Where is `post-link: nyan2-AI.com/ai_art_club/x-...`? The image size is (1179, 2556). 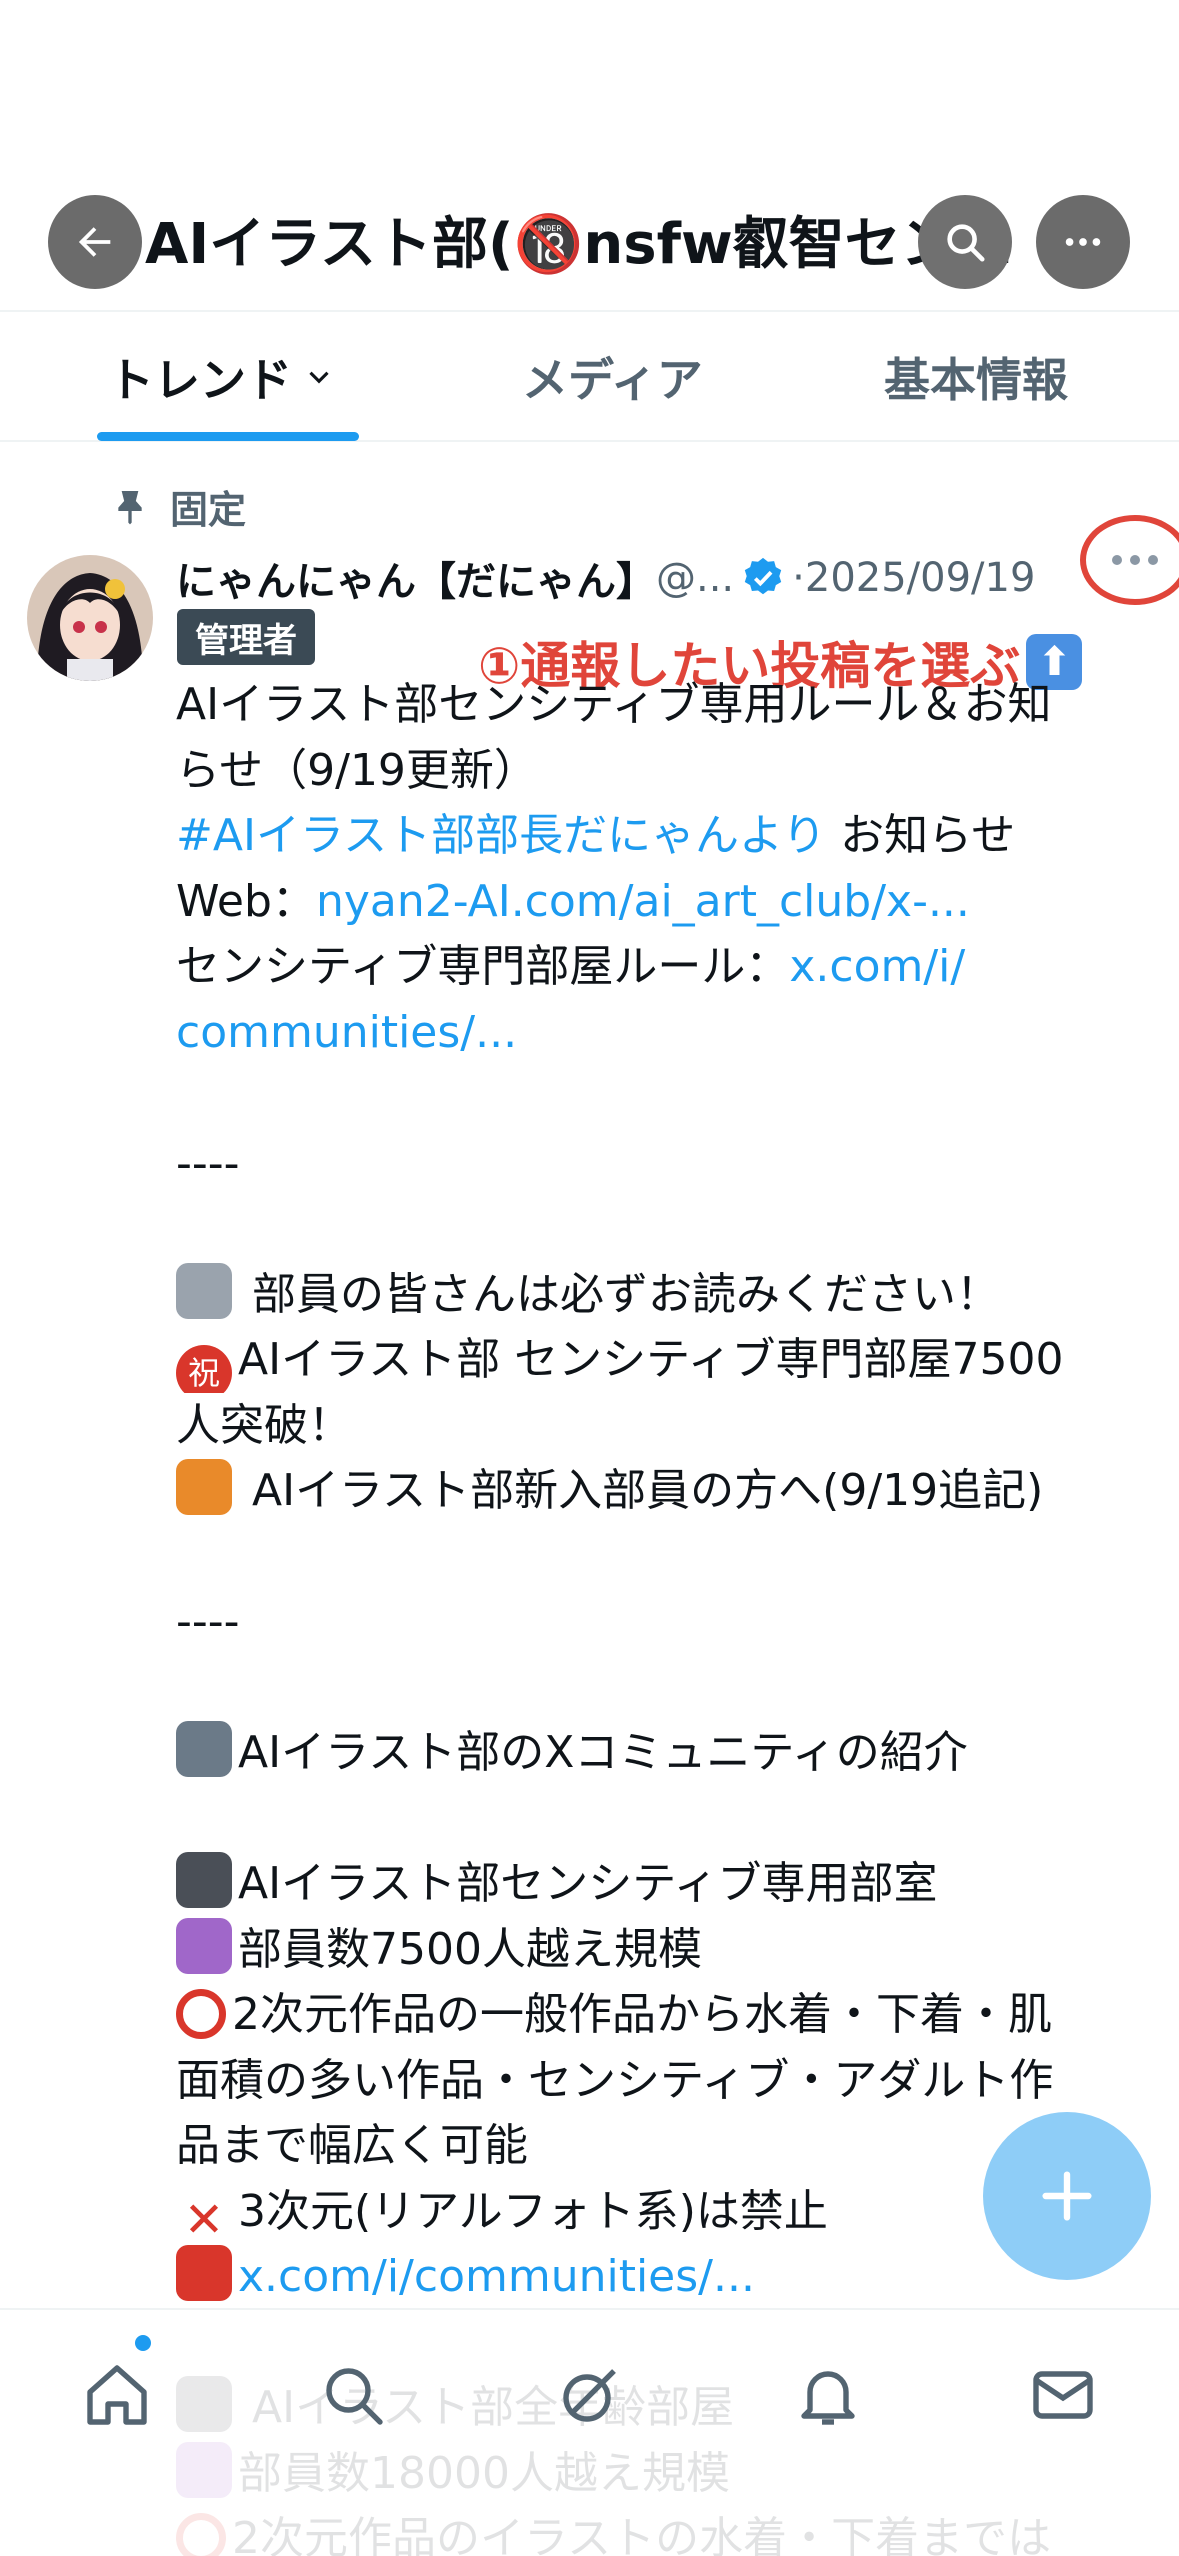
post-link: nyan2-AI.com/ai_art_club/x-... is located at coordinates (643, 901).